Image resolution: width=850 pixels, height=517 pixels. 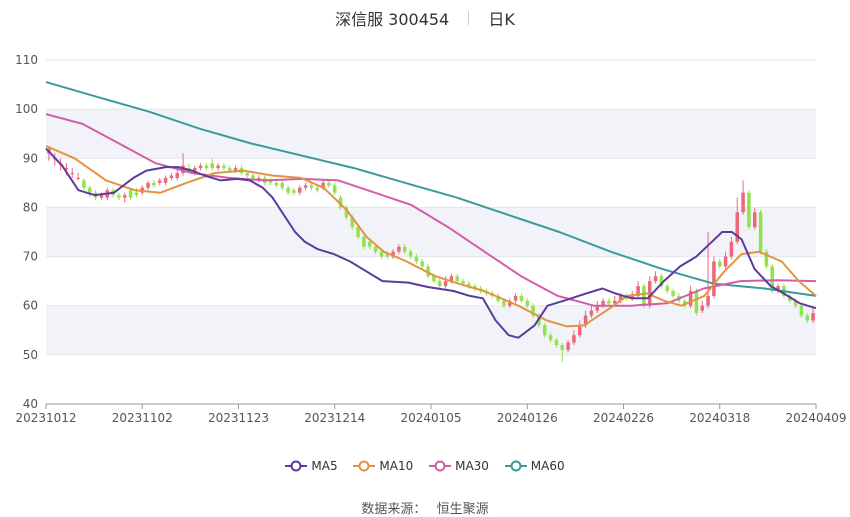 I want to click on data-source: 数据来源： 恒生聚源, so click(x=425, y=507).